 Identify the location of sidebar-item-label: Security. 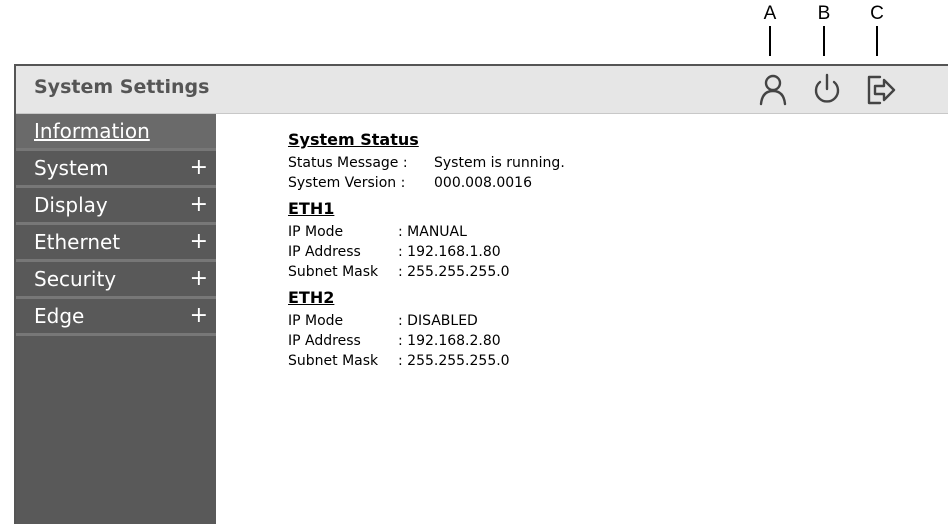
(75, 279).